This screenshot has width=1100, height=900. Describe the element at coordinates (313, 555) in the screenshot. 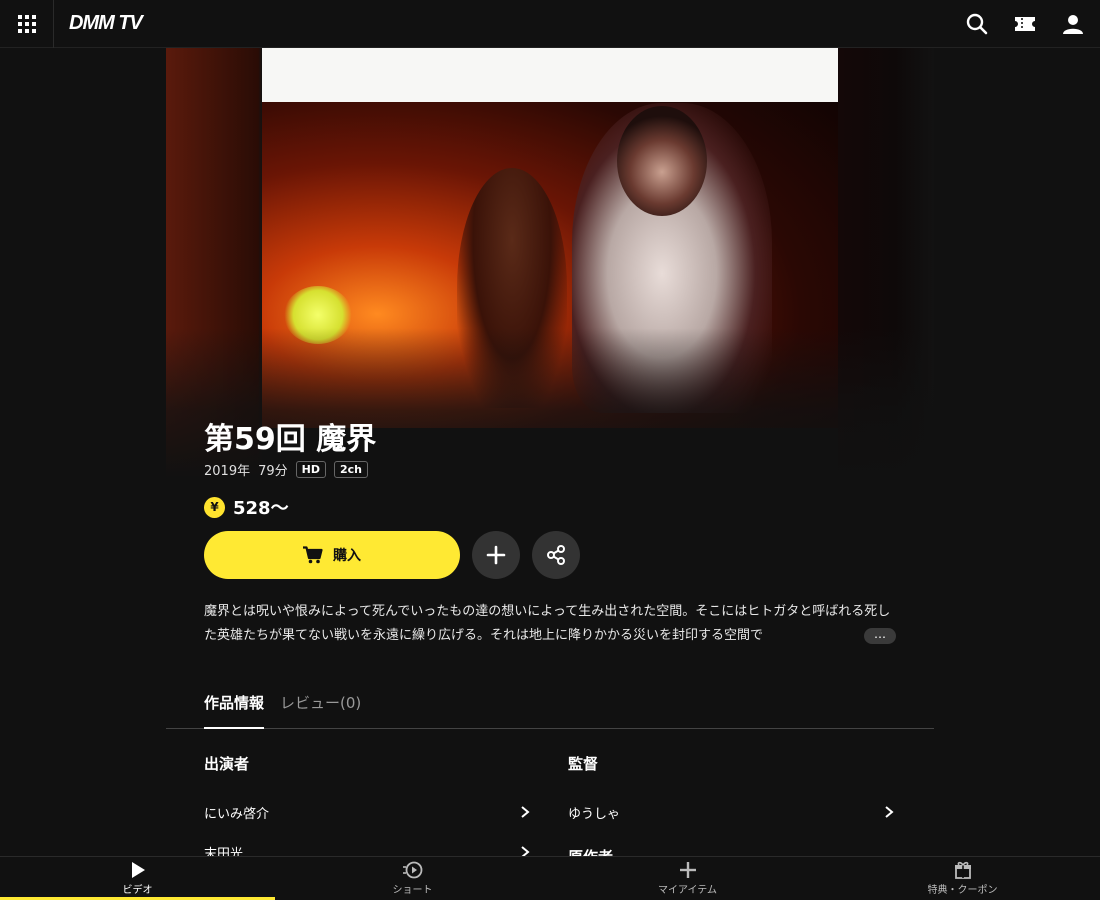

I see `cart-icon` at that location.